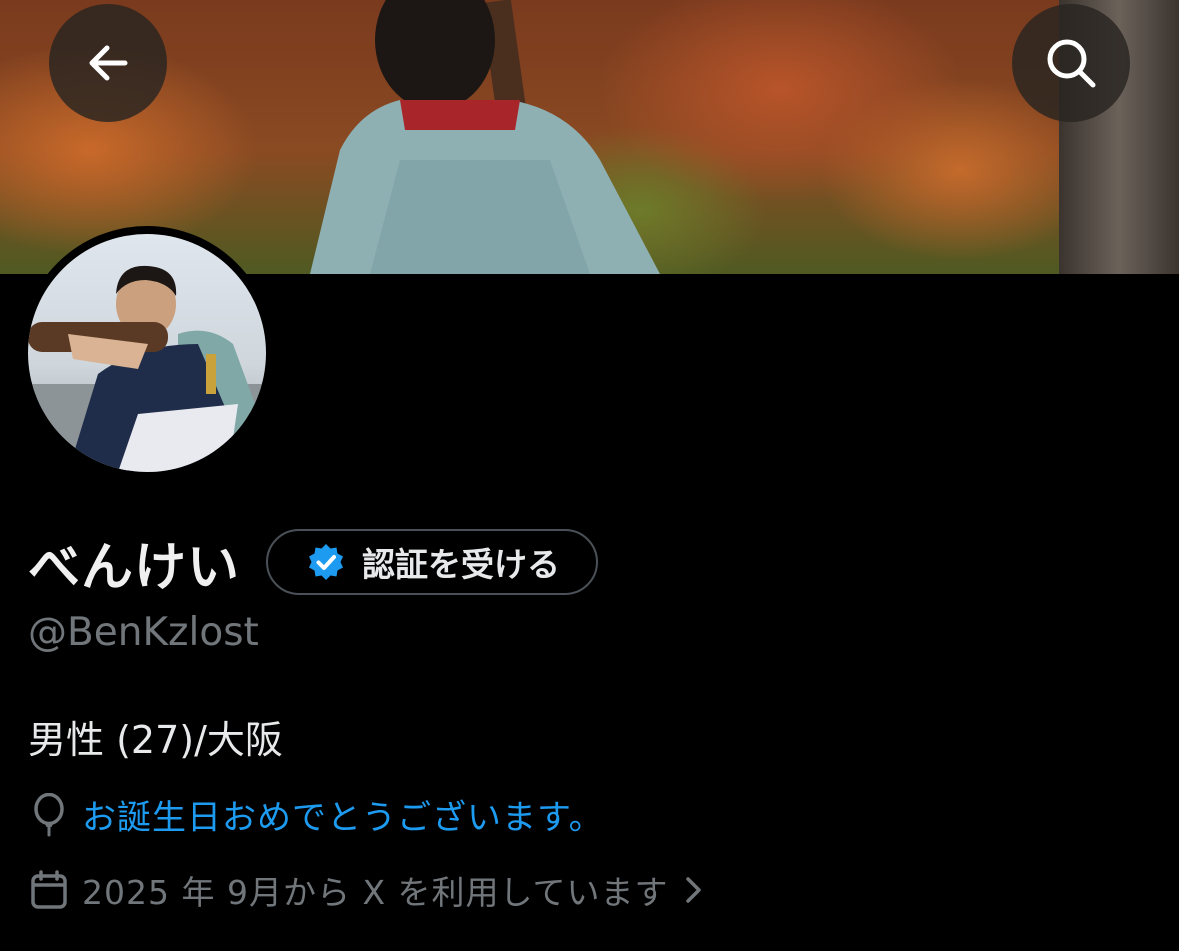 This screenshot has width=1179, height=951. What do you see at coordinates (693, 890) in the screenshot?
I see `chevron-right-icon` at bounding box center [693, 890].